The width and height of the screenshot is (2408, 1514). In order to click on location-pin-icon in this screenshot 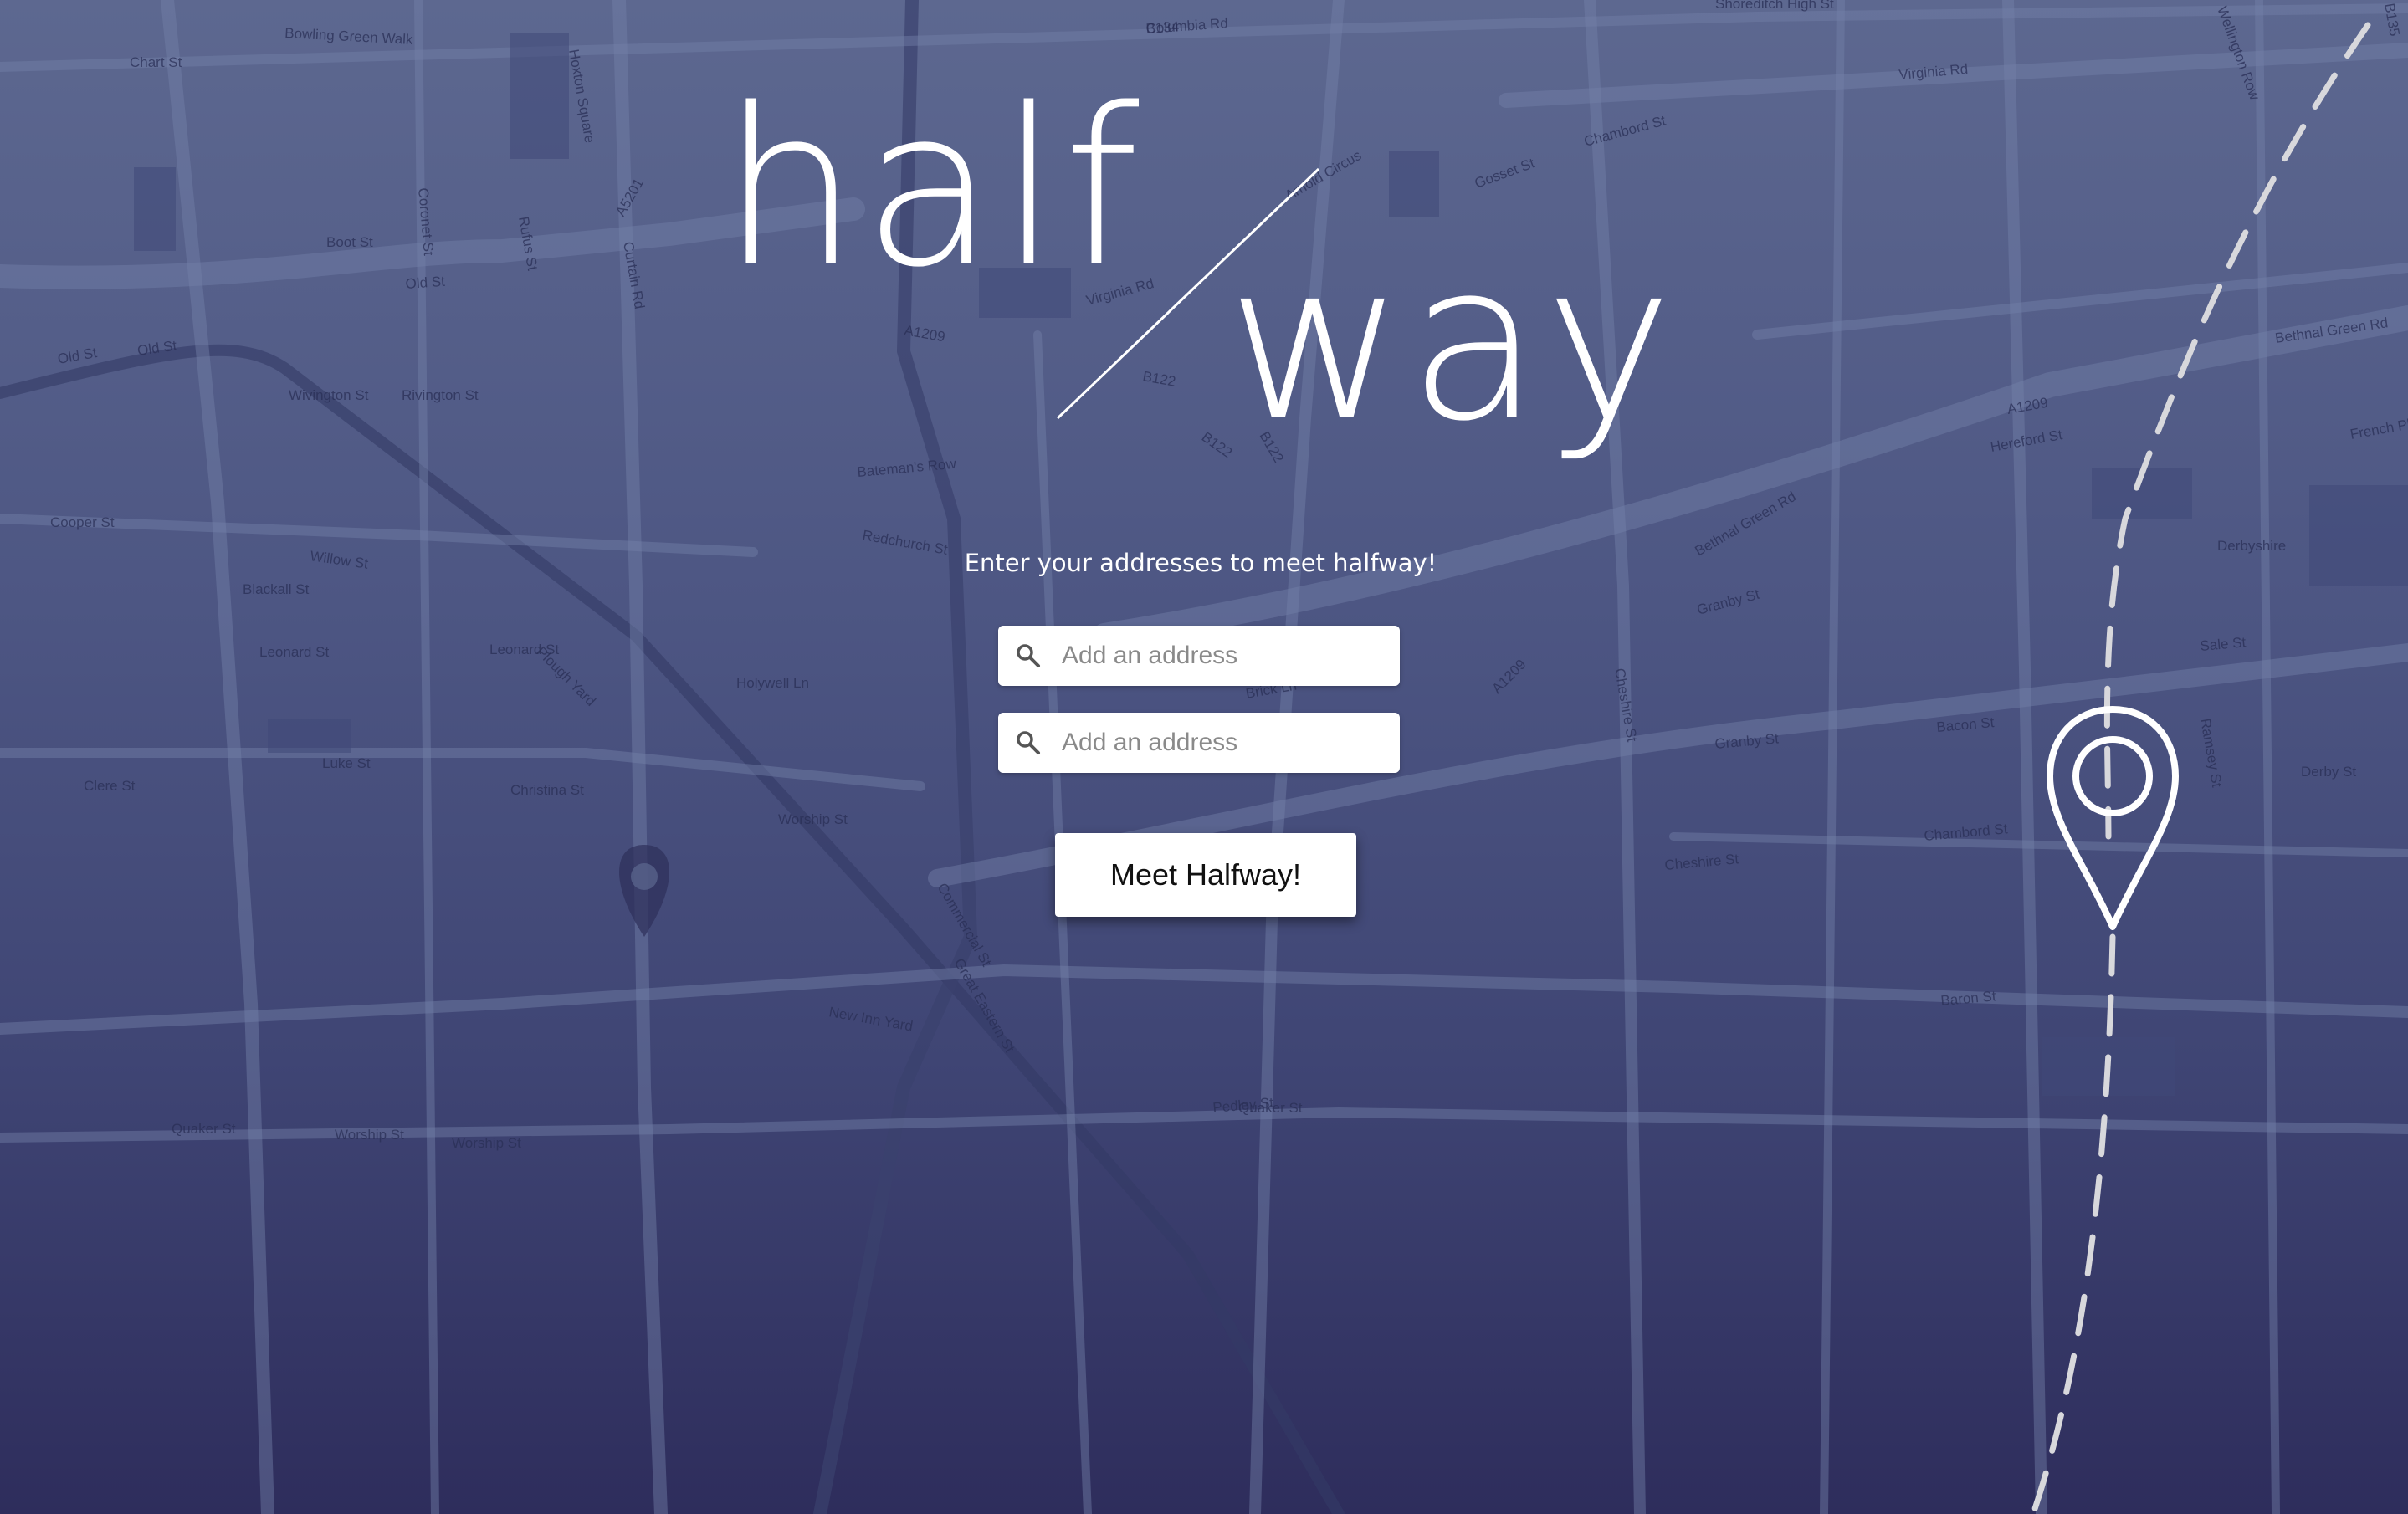, I will do `click(2113, 818)`.